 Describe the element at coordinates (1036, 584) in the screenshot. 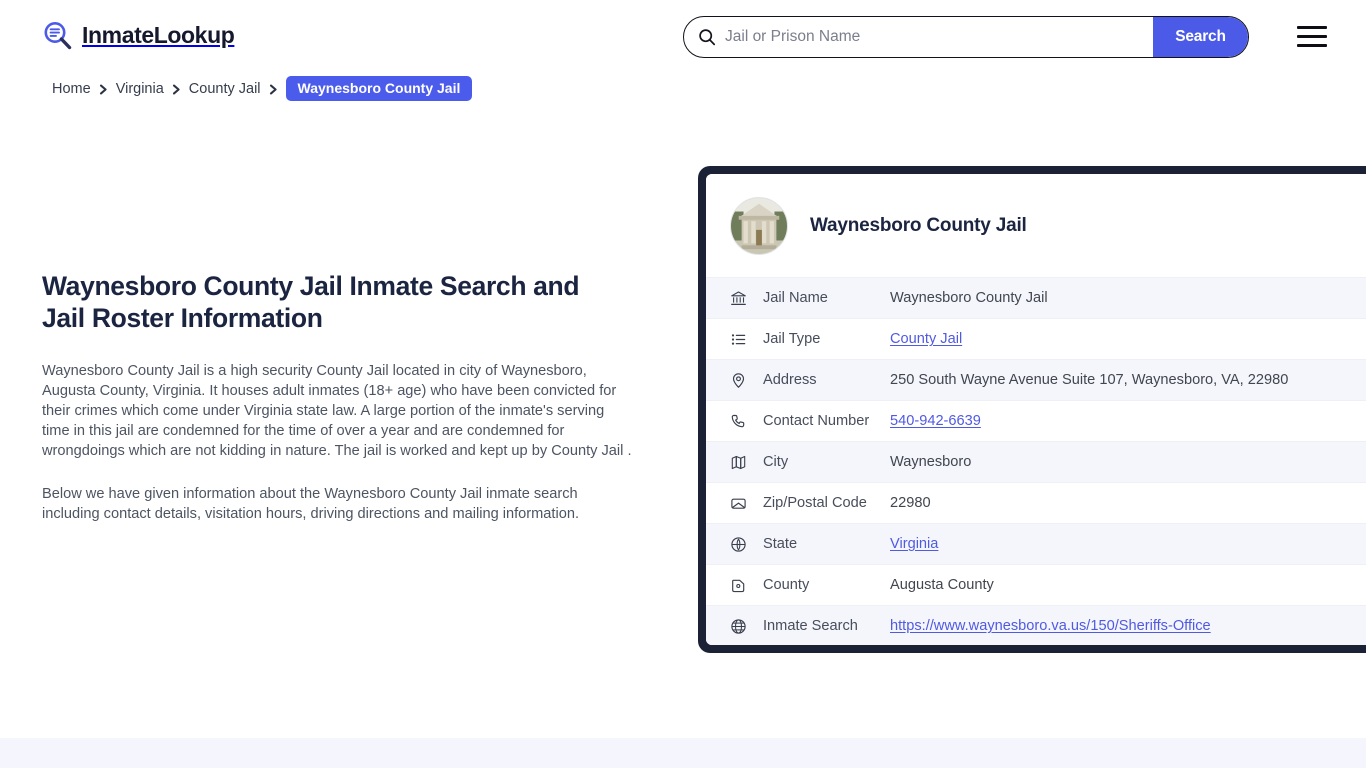

I see `table-row: County Augusta County` at that location.